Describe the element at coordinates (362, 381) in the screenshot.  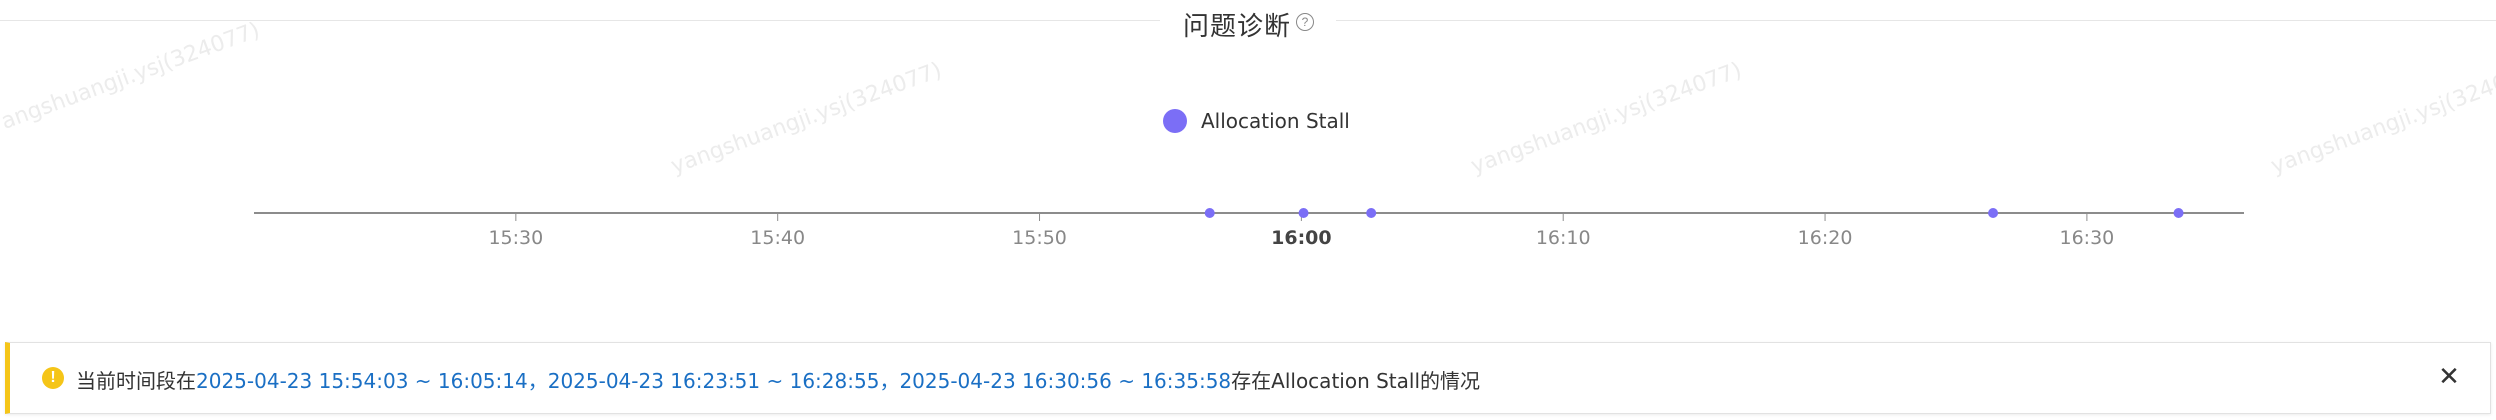
I see `alert-range: 2025-04-23 15:54:03 ~ 16:05:14` at that location.